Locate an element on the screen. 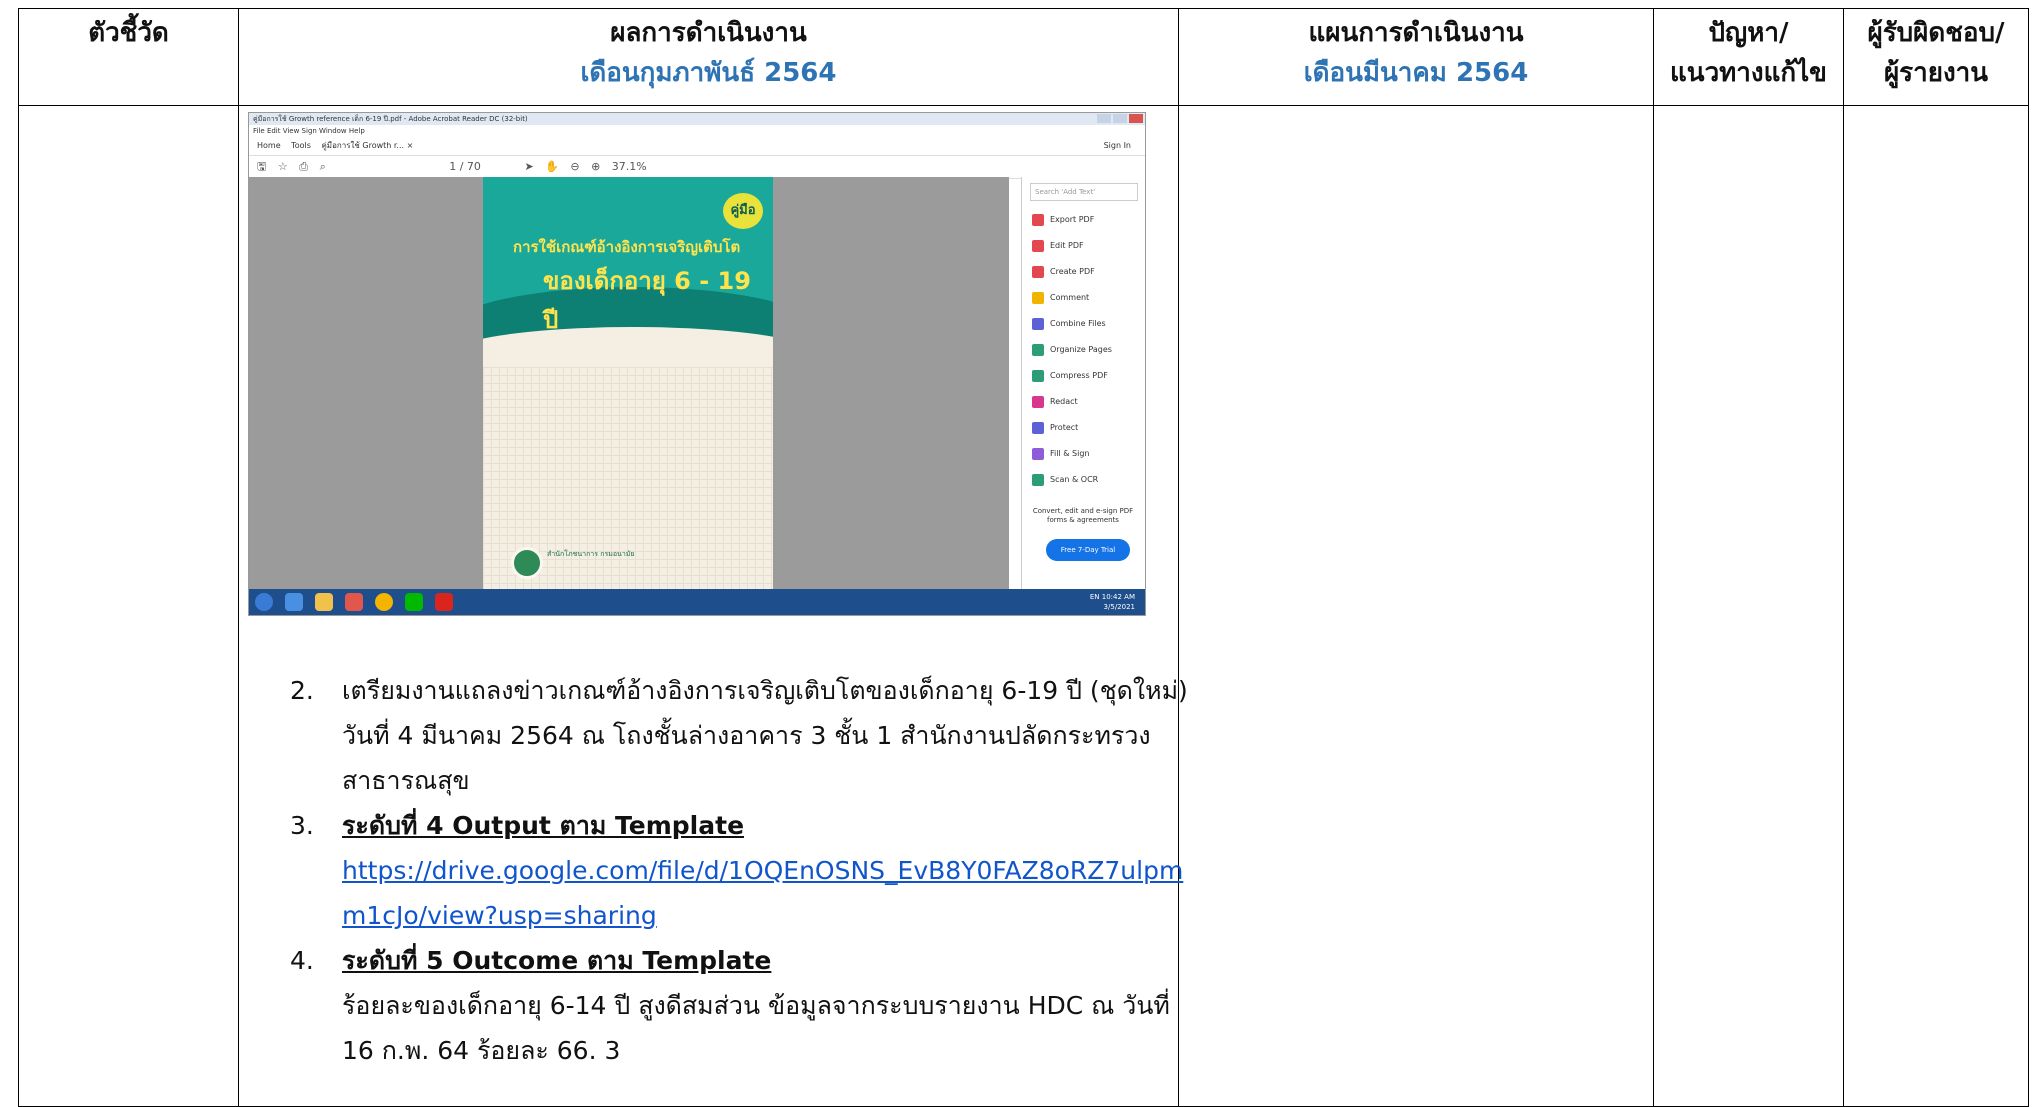 Image resolution: width=2033 pixels, height=1107 pixels. header-indicator: ตัวชี้วัด is located at coordinates (128, 57).